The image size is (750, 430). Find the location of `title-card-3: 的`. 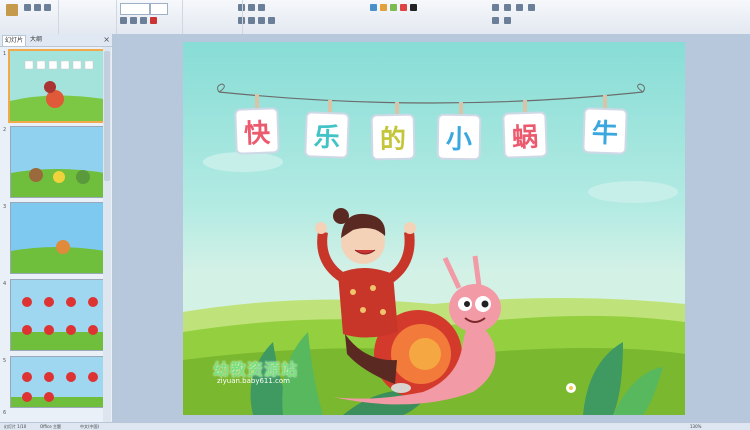

title-card-3: 的 is located at coordinates (393, 137).